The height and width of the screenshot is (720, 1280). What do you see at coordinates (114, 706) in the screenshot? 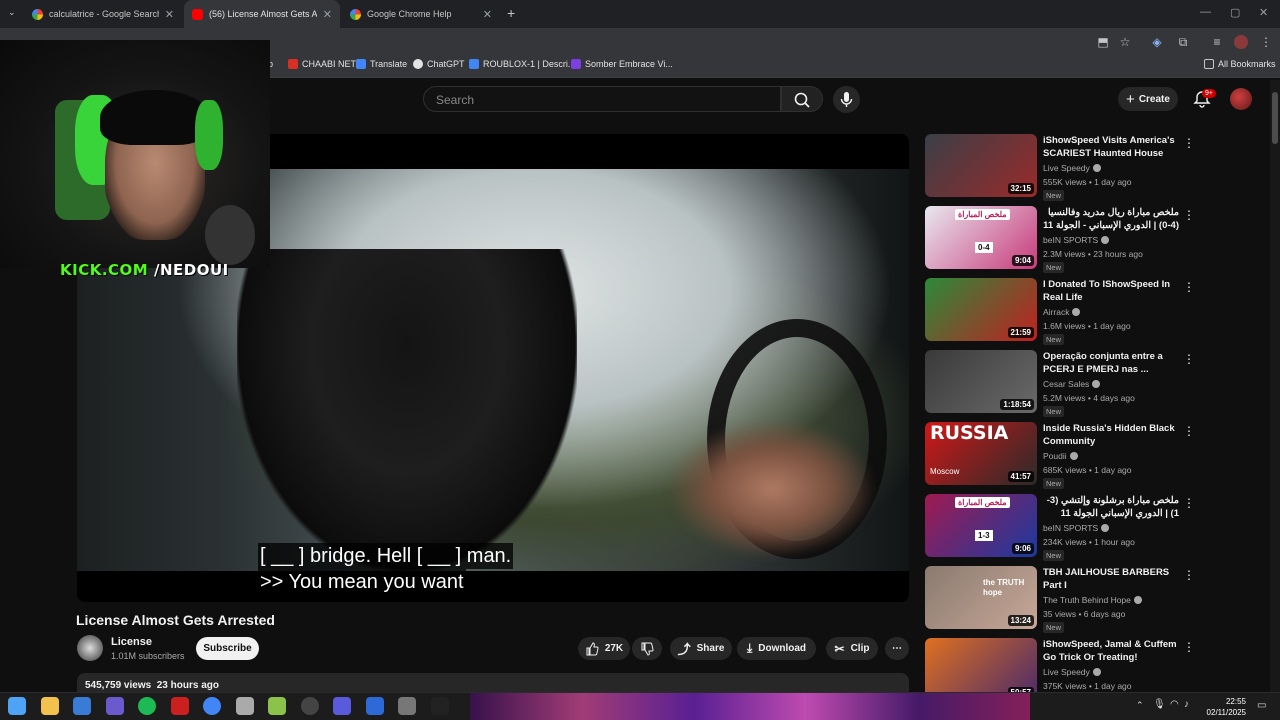
I see `app-icon` at bounding box center [114, 706].